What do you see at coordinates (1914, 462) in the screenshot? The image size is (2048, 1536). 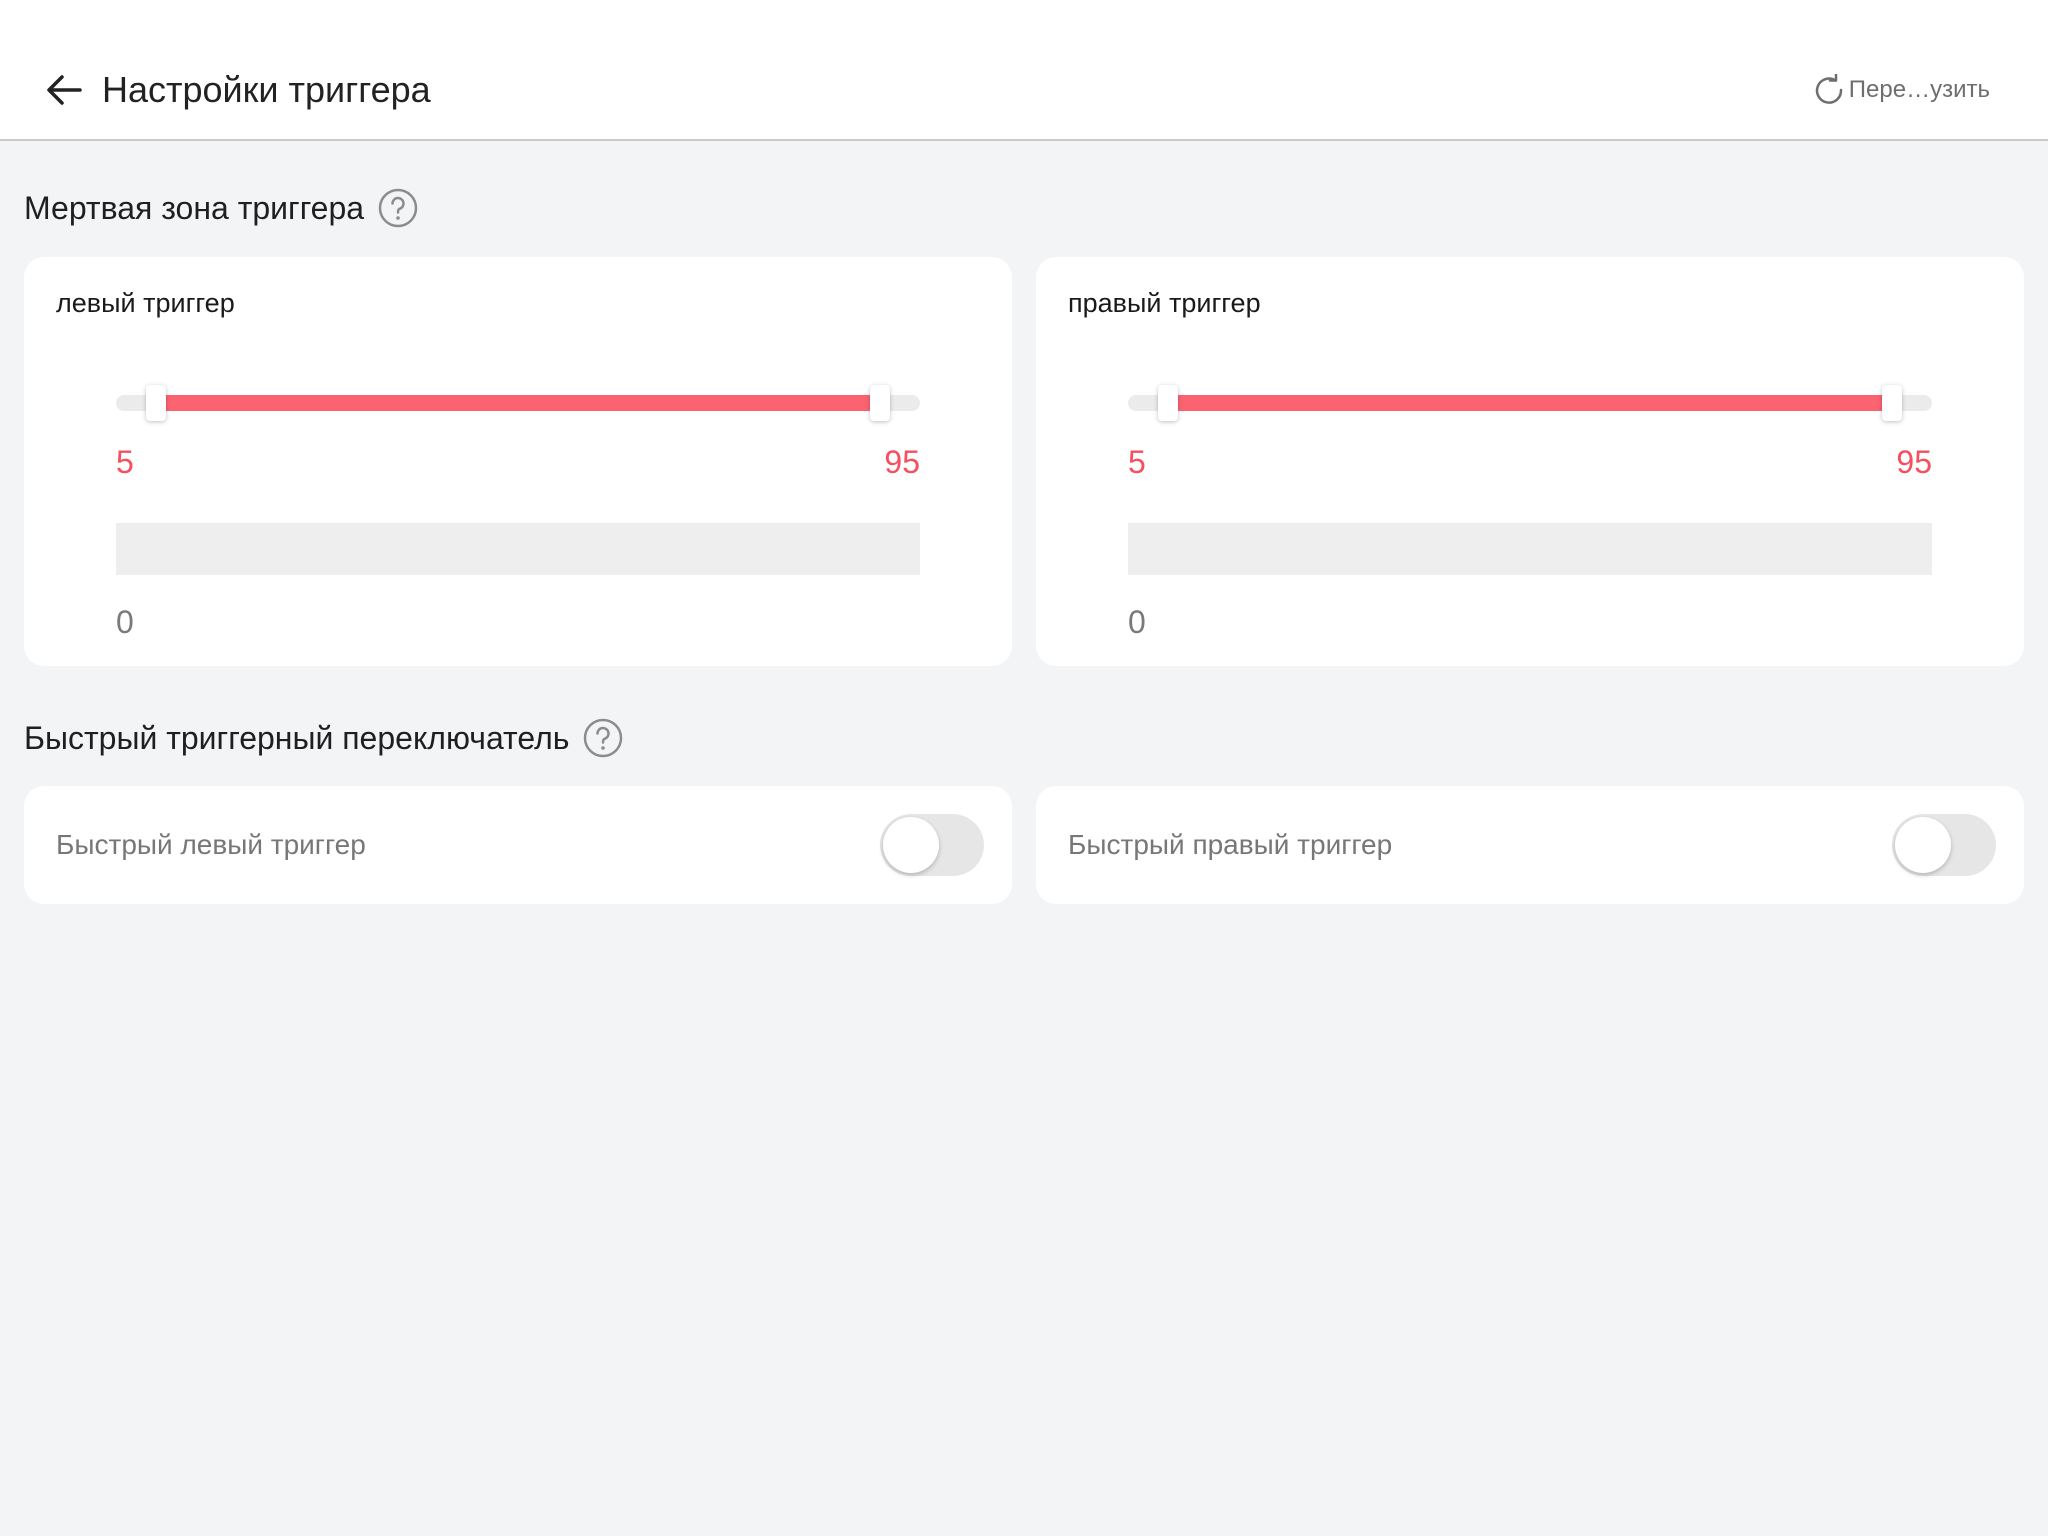 I see `right-deadzone-max-label: 95` at bounding box center [1914, 462].